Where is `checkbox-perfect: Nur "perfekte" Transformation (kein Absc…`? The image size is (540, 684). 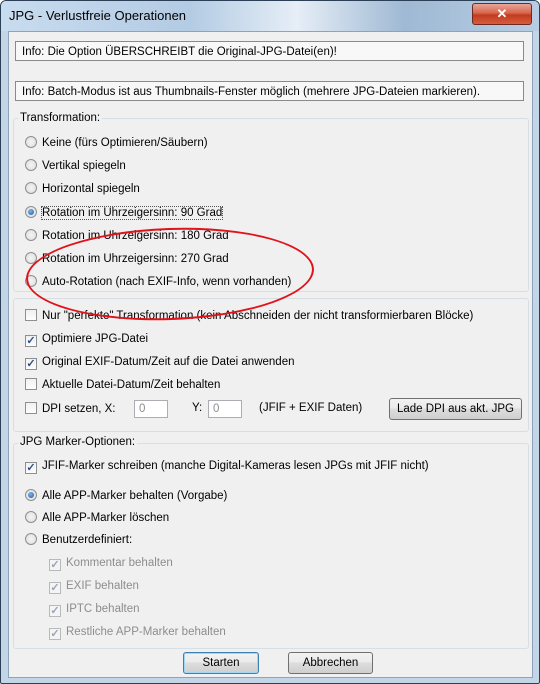
checkbox-perfect: Nur "perfekte" Transformation (kein Absc… is located at coordinates (249, 316).